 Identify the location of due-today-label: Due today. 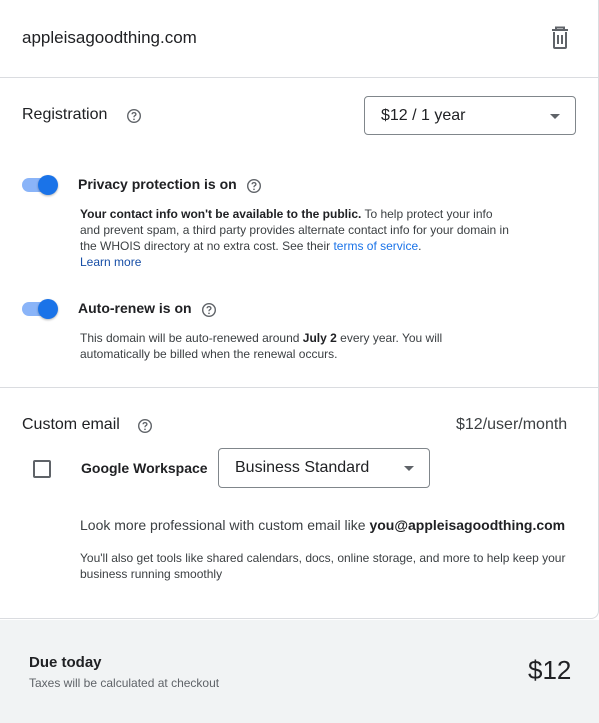
(65, 662).